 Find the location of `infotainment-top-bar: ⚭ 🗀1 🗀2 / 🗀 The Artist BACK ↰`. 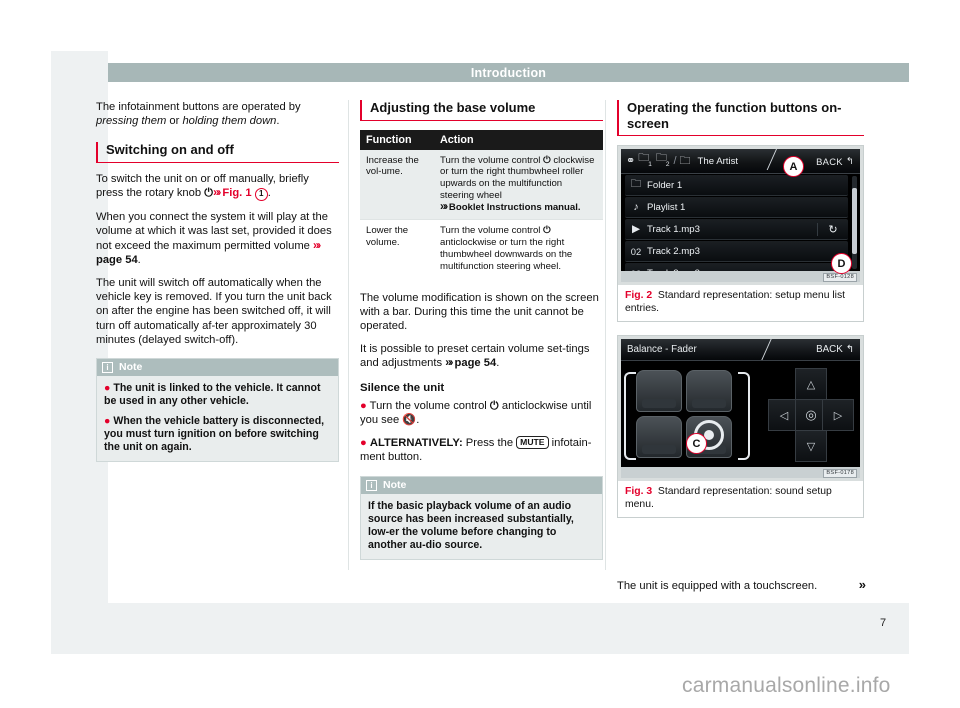

infotainment-top-bar: ⚭ 🗀1 🗀2 / 🗀 The Artist BACK ↰ is located at coordinates (740, 161).